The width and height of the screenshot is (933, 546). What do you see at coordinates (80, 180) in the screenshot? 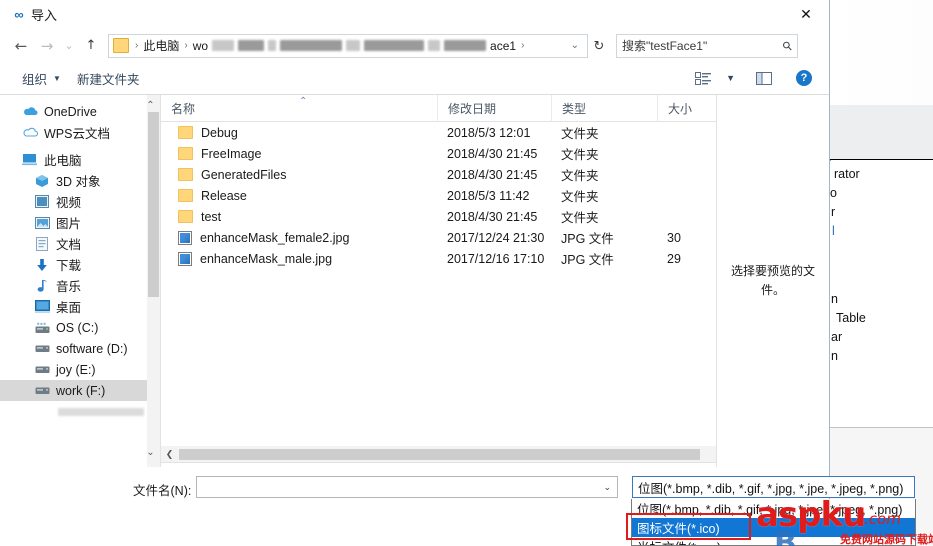
I see `sidebar-item-3d-objects: 3D 对象` at bounding box center [80, 180].